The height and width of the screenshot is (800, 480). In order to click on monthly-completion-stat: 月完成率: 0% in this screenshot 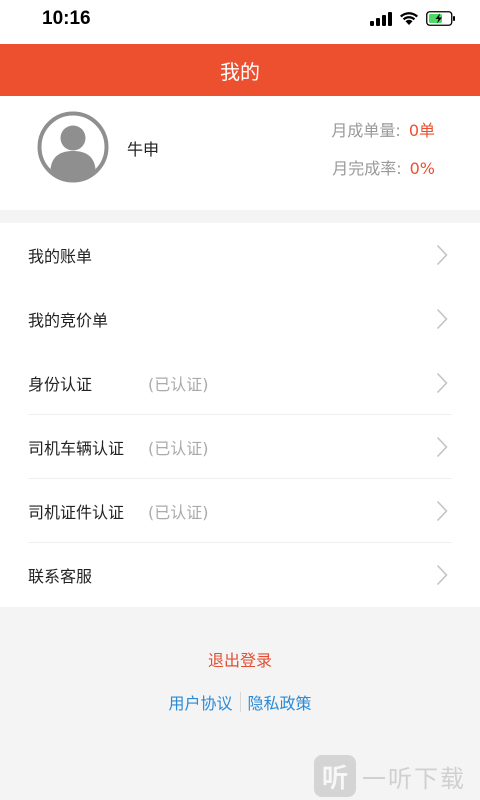, I will do `click(383, 167)`.